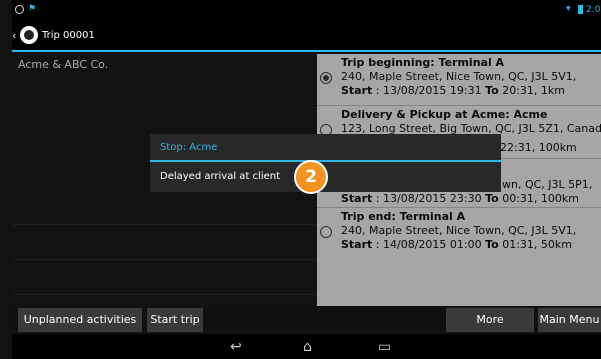 The width and height of the screenshot is (601, 359). I want to click on system-nav-bar: ↩ ⌂ ▭, so click(306, 346).